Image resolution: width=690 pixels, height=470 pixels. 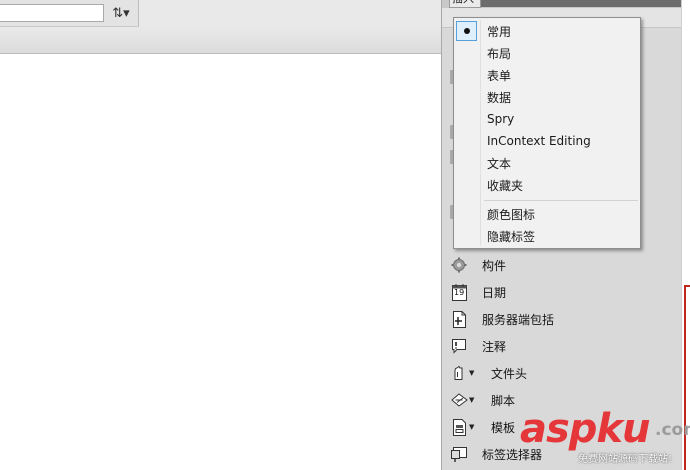 I want to click on document-tab-strip, so click(x=220, y=40).